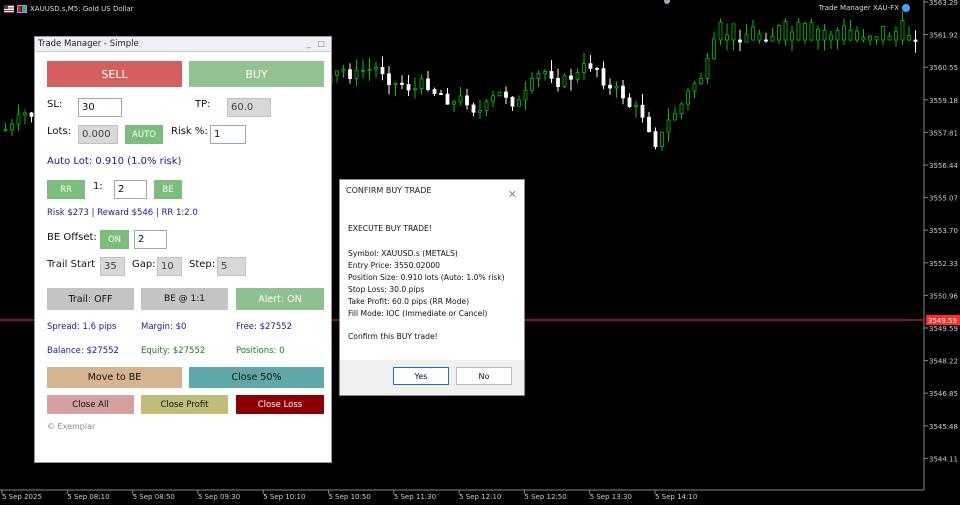 The image size is (960, 505). I want to click on close-50-button: Close 50%, so click(256, 377).